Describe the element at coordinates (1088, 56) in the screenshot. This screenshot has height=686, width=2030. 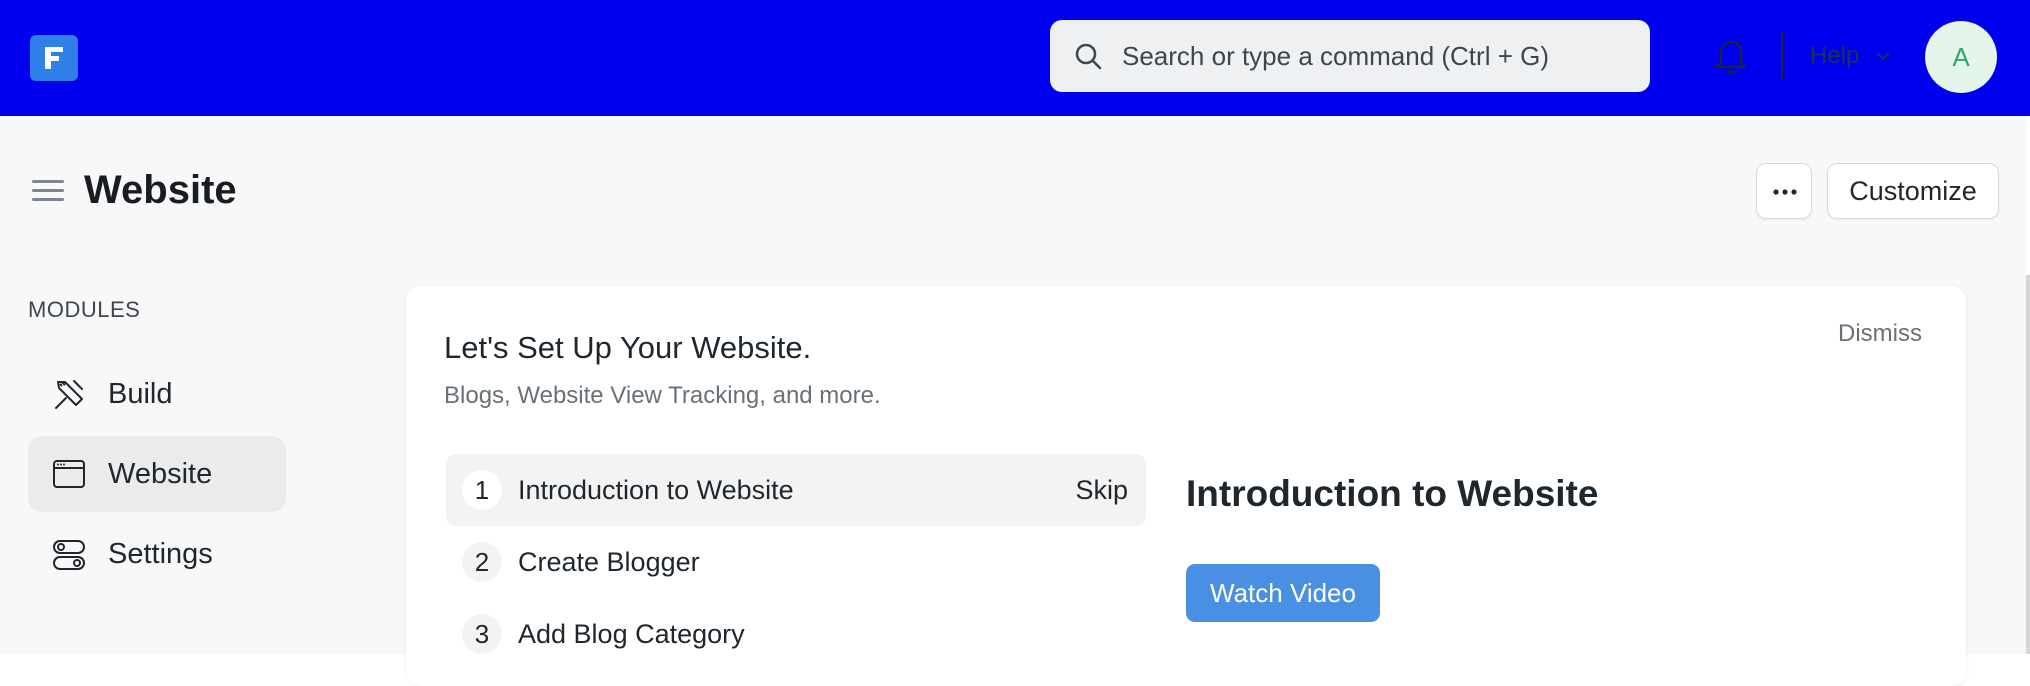
I see `search-icon` at that location.